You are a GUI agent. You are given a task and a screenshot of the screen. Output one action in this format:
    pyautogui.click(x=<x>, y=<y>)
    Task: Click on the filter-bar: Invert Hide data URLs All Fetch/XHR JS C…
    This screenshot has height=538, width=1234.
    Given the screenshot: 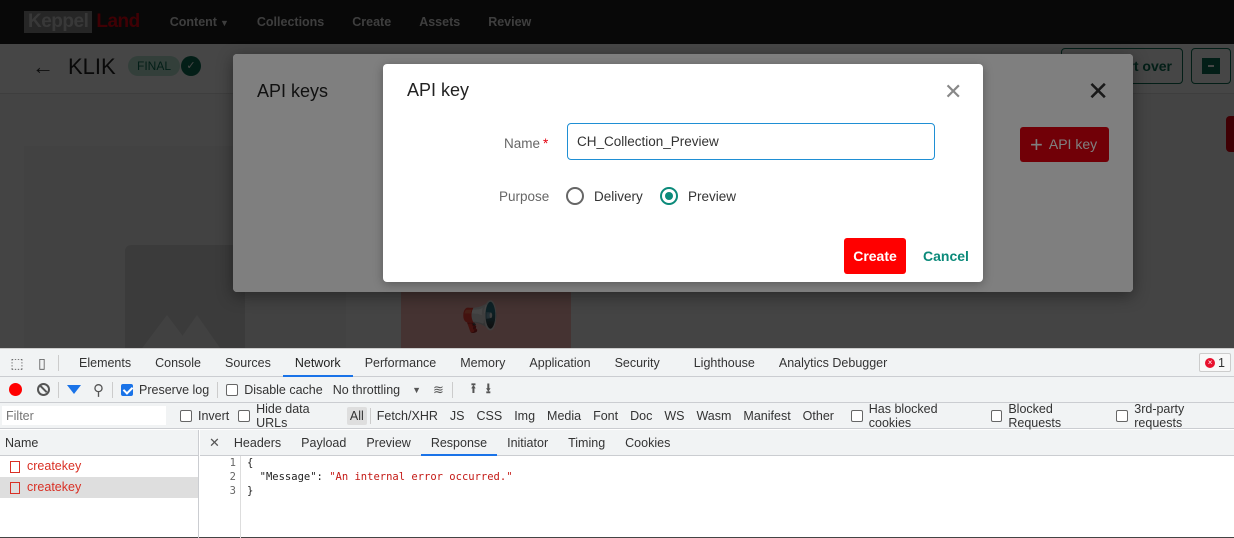 What is the action you would take?
    pyautogui.click(x=617, y=415)
    